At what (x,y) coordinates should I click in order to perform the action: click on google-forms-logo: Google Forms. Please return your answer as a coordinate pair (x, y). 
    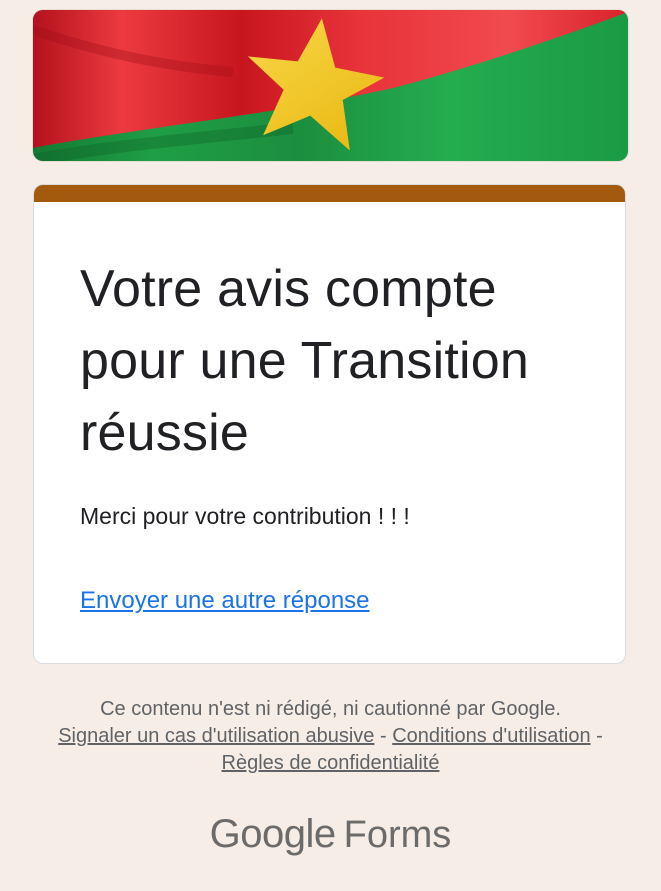
    Looking at the image, I should click on (330, 834).